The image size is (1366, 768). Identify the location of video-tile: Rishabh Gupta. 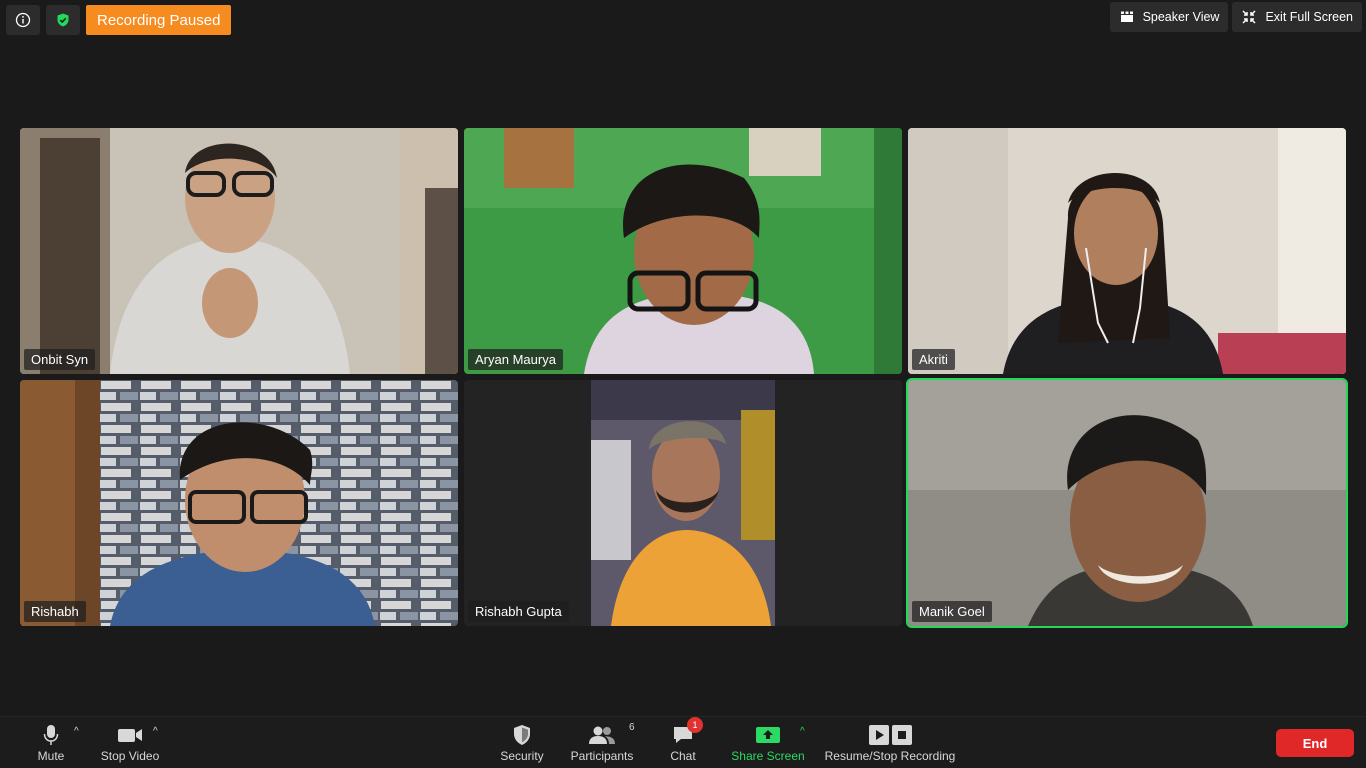
(683, 503).